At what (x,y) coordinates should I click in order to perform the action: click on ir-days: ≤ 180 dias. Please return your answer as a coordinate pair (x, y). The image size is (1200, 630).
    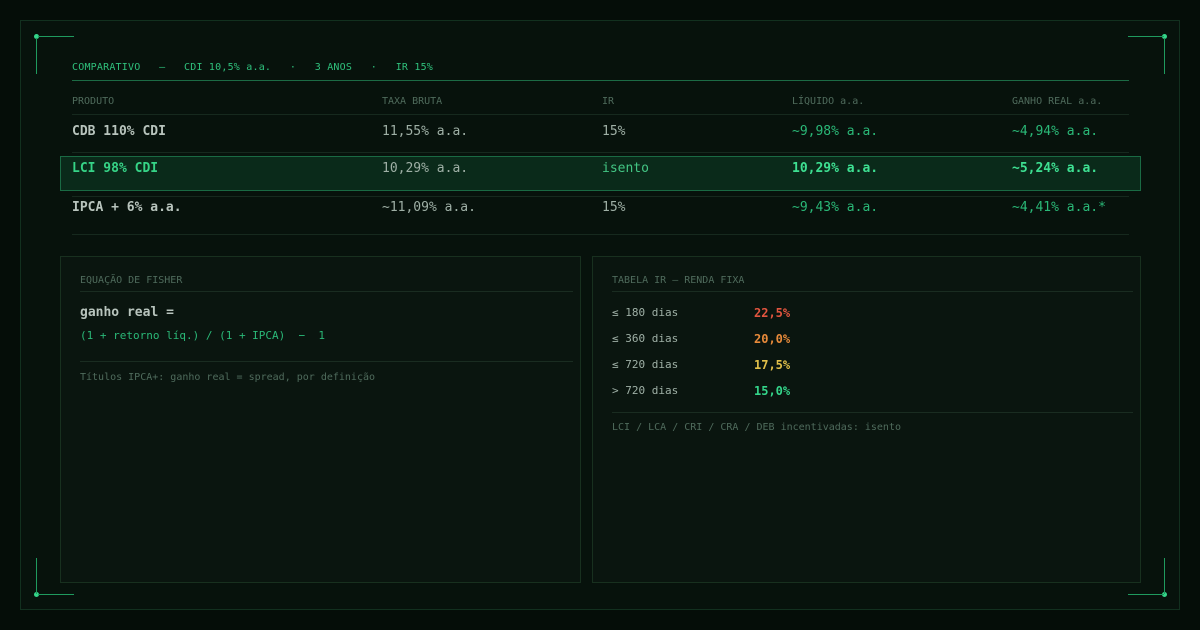
    Looking at the image, I should click on (645, 312).